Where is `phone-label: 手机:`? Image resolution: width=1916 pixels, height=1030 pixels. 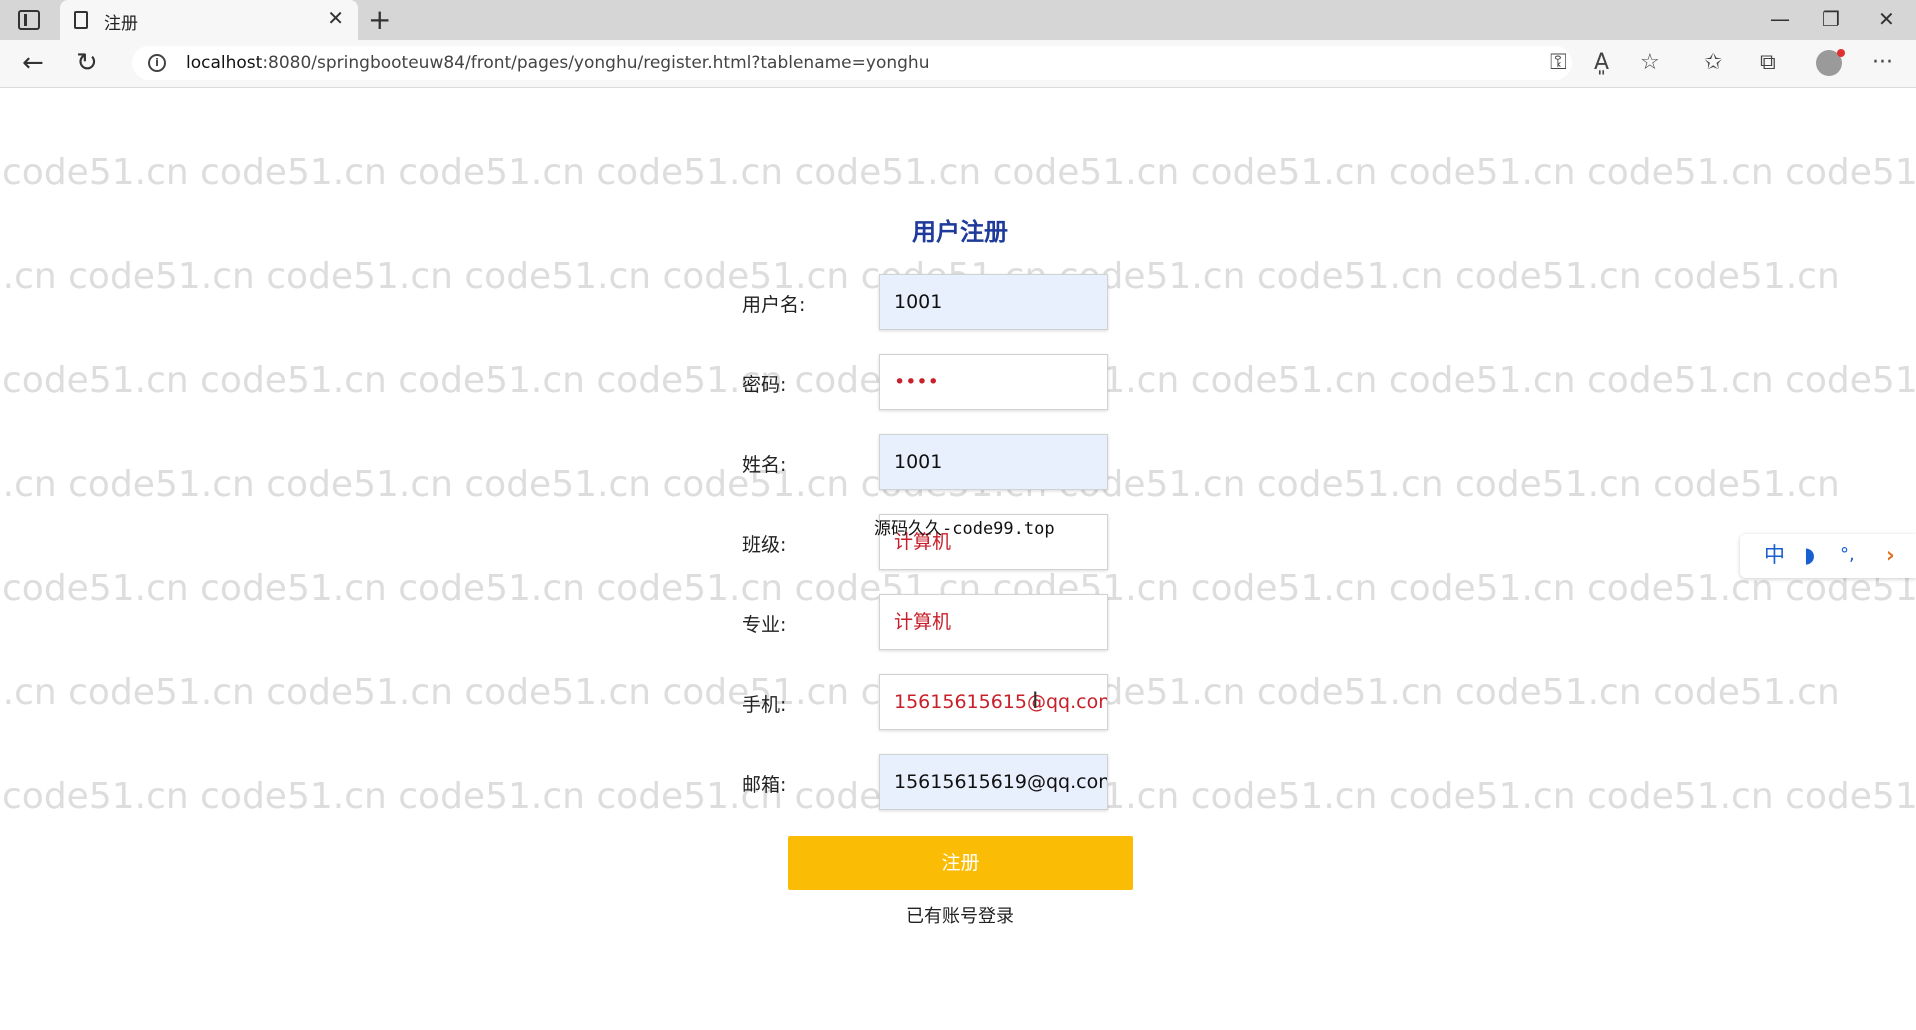 phone-label: 手机: is located at coordinates (764, 705).